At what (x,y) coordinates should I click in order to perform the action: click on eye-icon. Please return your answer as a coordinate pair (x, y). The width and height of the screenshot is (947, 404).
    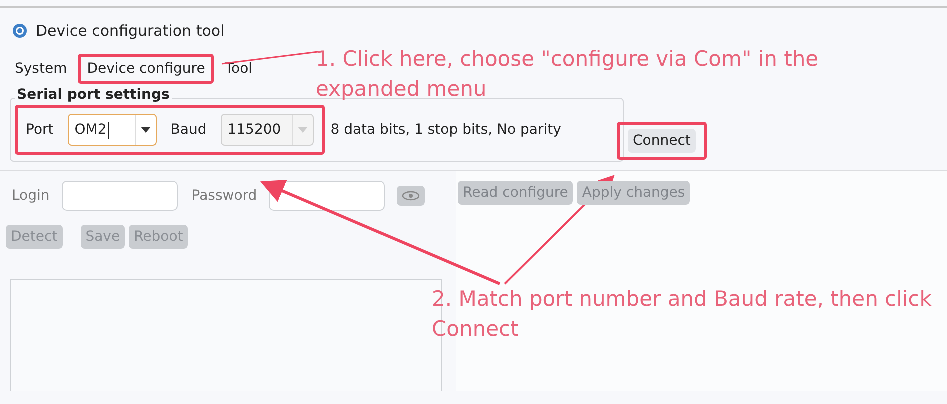
    Looking at the image, I should click on (411, 196).